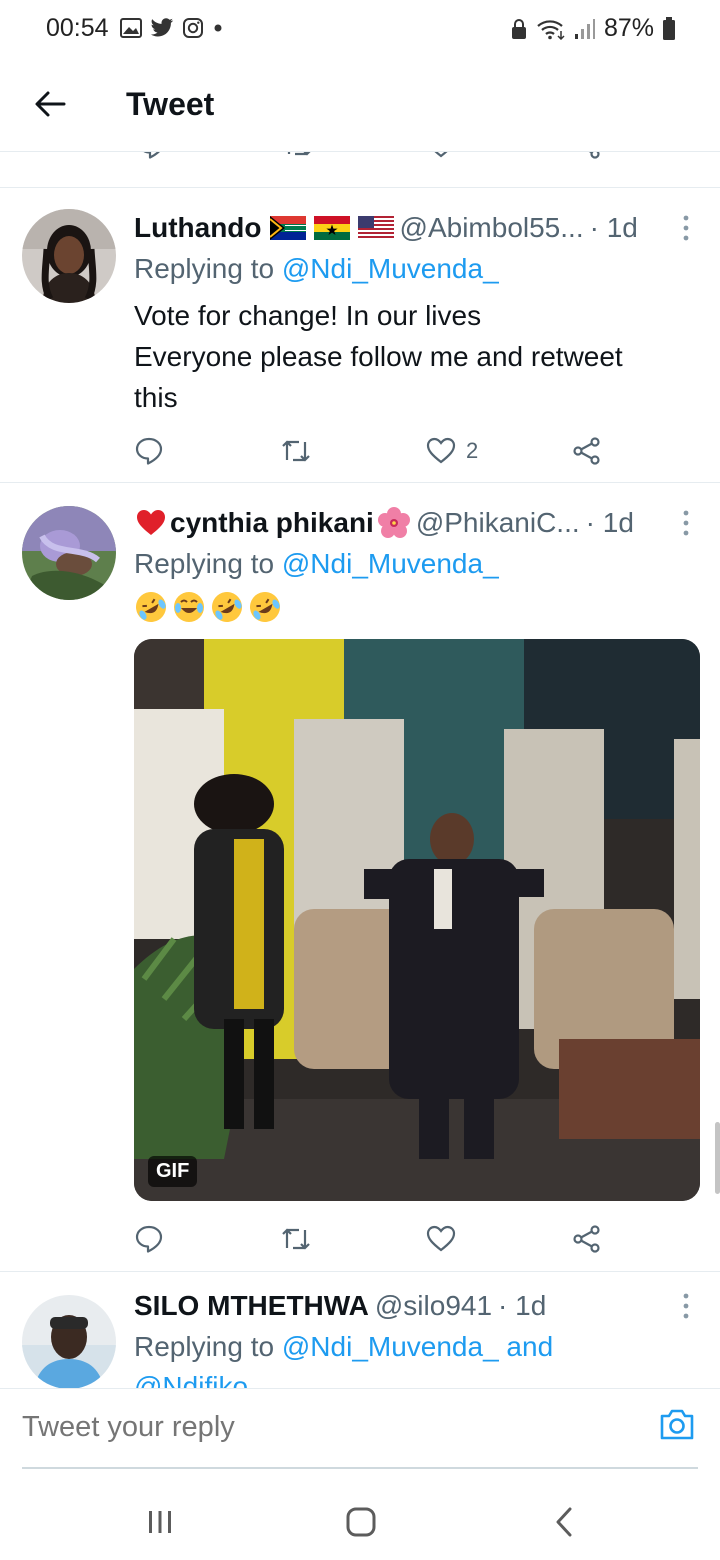  I want to click on chevron-left-icon, so click(564, 1522).